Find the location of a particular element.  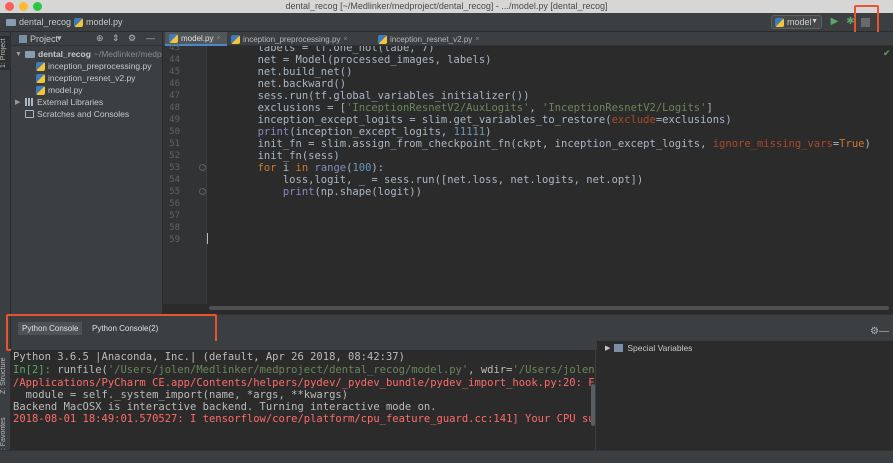

breadcrumb-project: dental_recog is located at coordinates (38, 22).